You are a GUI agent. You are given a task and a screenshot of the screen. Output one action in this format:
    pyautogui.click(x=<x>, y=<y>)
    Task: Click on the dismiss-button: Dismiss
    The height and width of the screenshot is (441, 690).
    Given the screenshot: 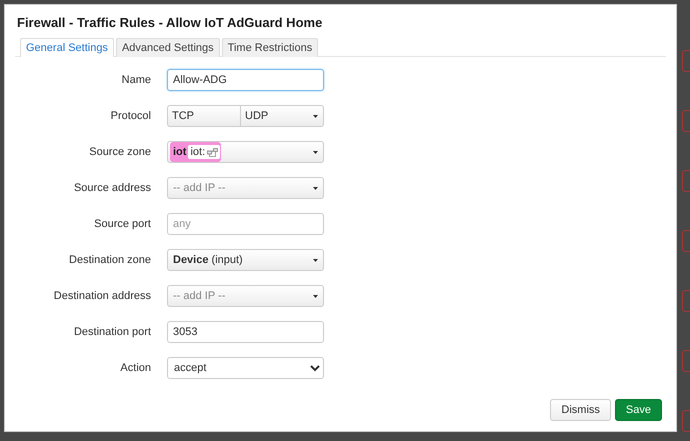 What is the action you would take?
    pyautogui.click(x=580, y=410)
    